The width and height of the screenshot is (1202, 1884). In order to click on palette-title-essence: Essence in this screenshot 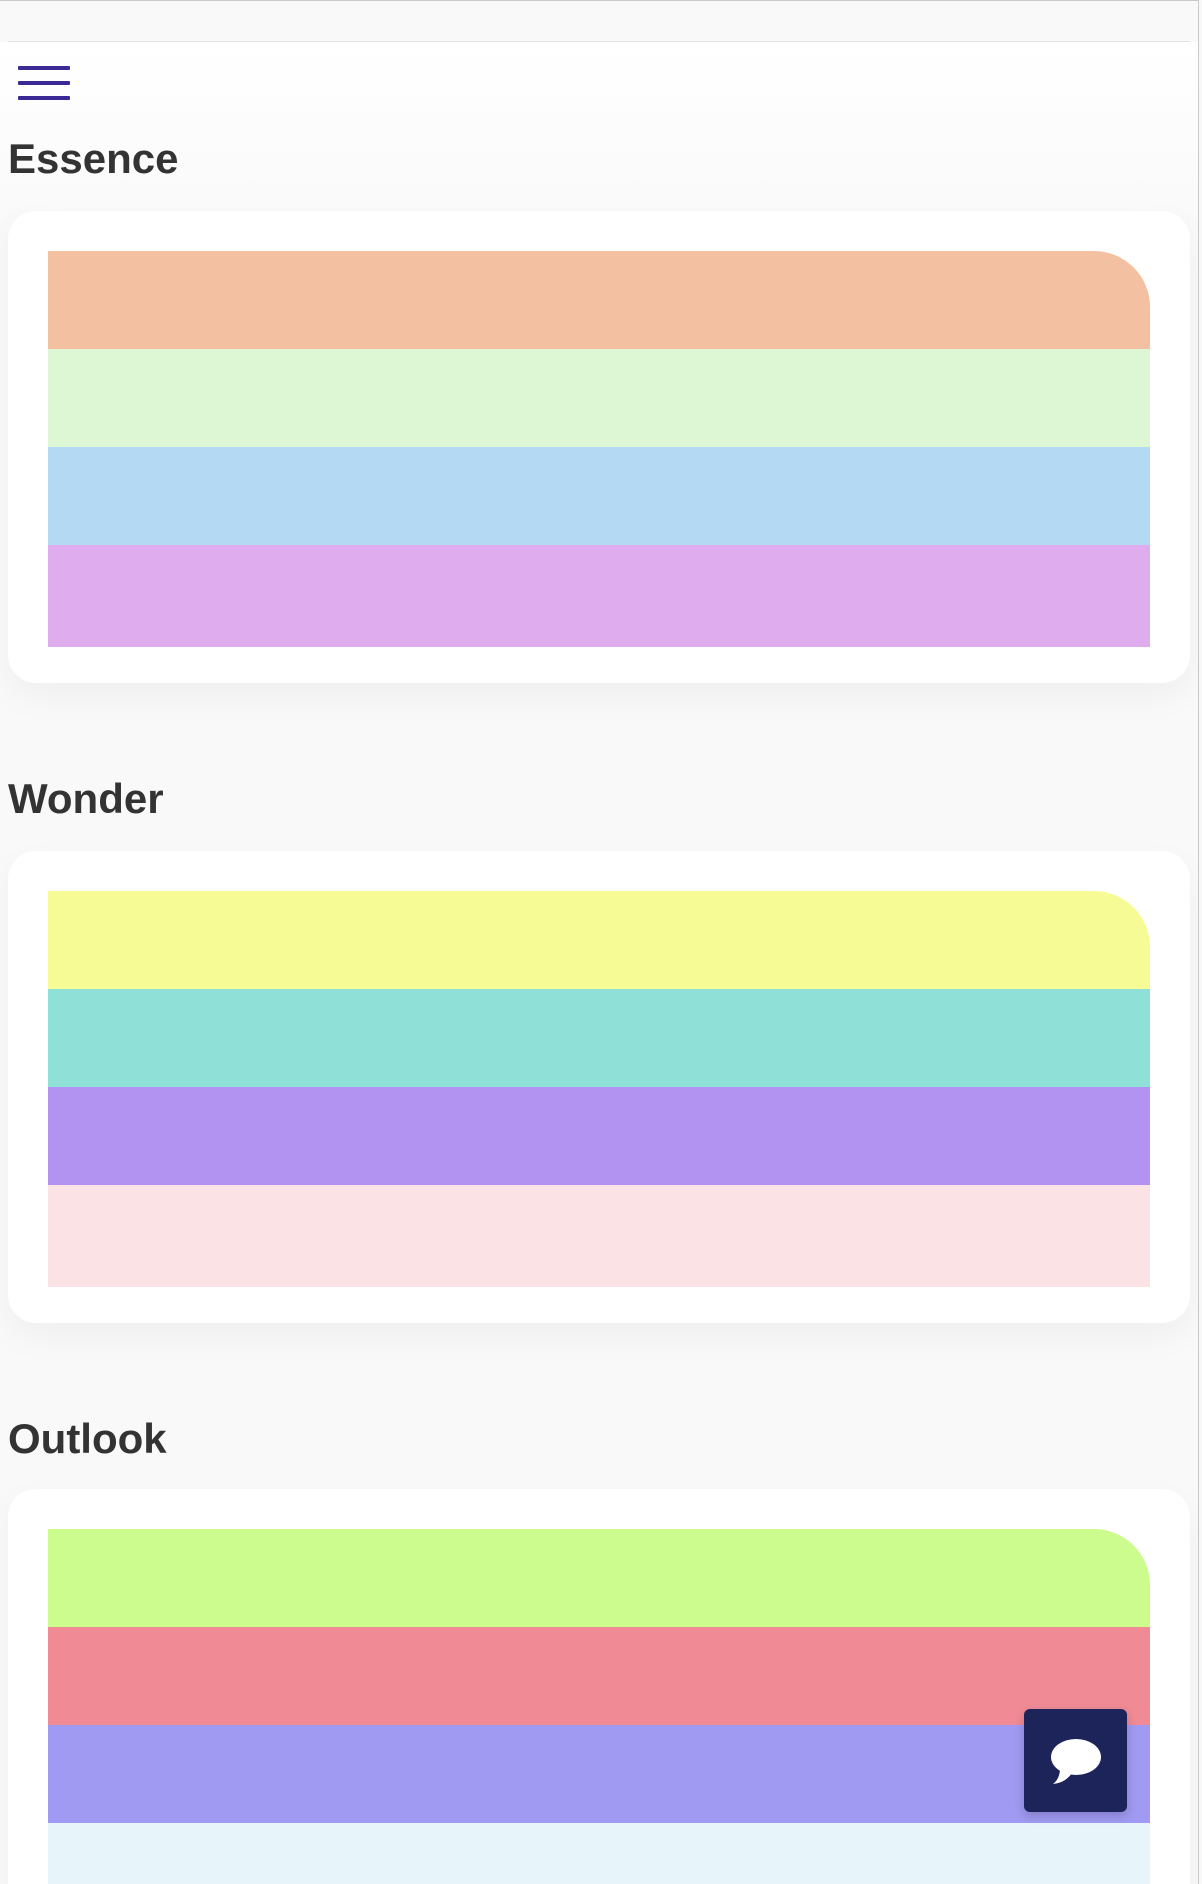, I will do `click(93, 158)`.